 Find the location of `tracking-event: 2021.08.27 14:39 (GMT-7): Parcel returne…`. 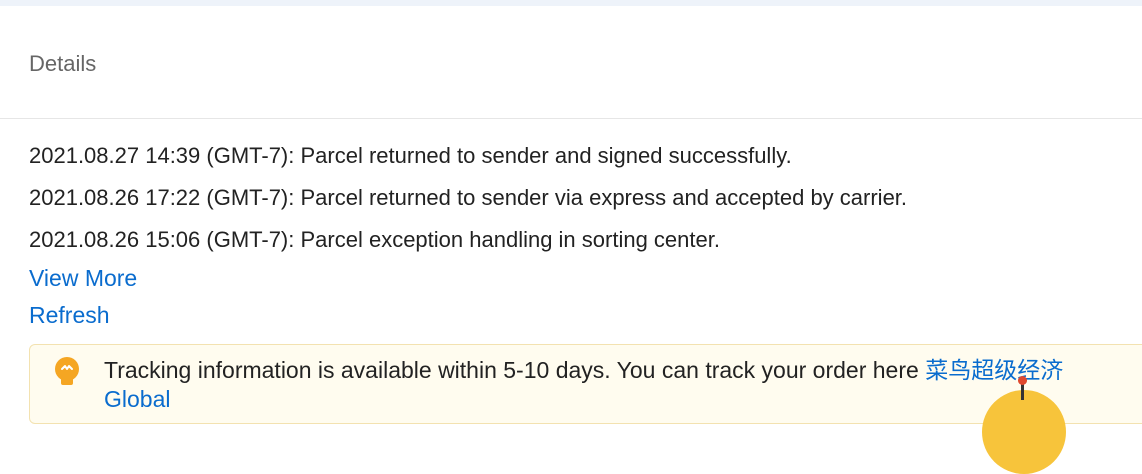

tracking-event: 2021.08.27 14:39 (GMT-7): Parcel returne… is located at coordinates (410, 155).